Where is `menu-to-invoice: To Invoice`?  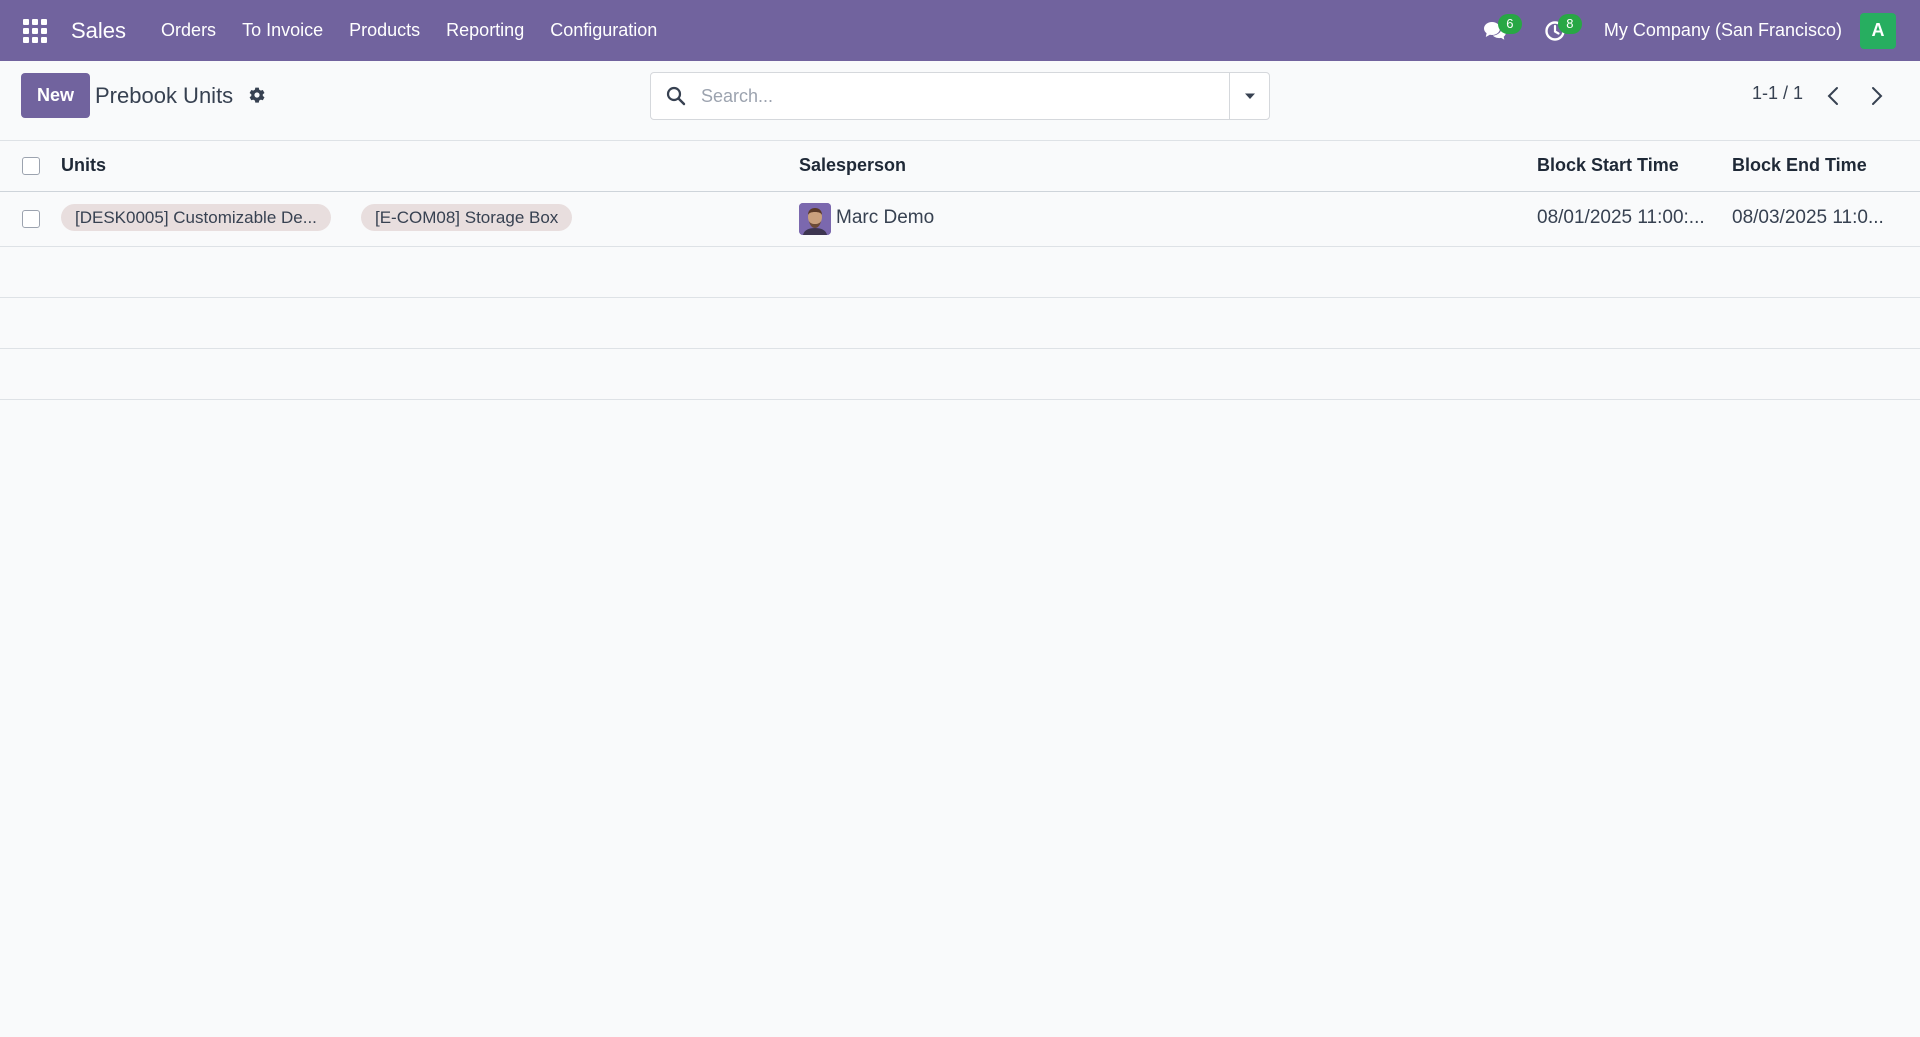 menu-to-invoice: To Invoice is located at coordinates (282, 30).